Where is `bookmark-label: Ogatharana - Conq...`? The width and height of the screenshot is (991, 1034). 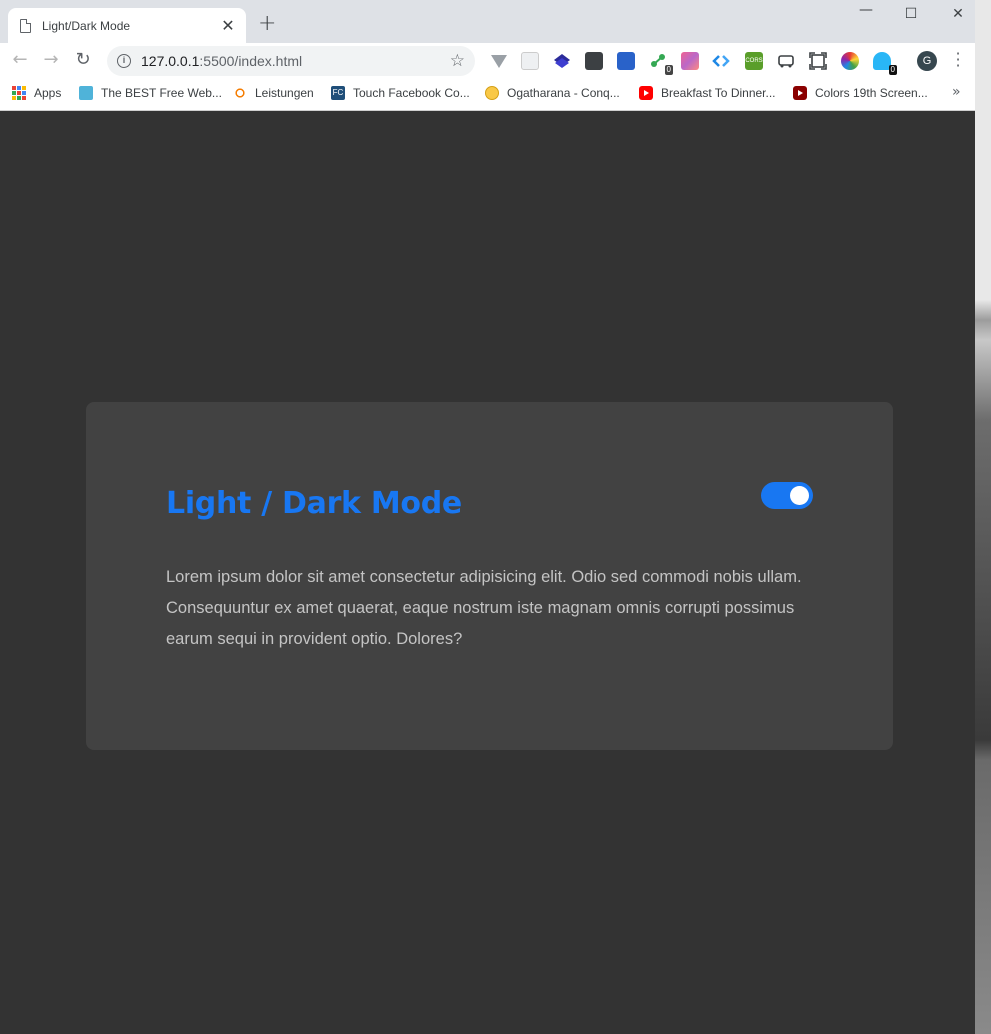
bookmark-label: Ogatharana - Conq... is located at coordinates (563, 93).